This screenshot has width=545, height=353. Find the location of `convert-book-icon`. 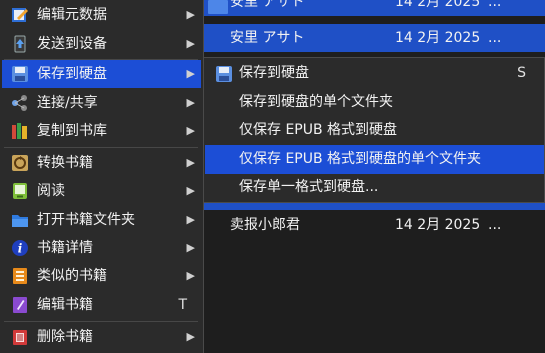

convert-book-icon is located at coordinates (20, 163).